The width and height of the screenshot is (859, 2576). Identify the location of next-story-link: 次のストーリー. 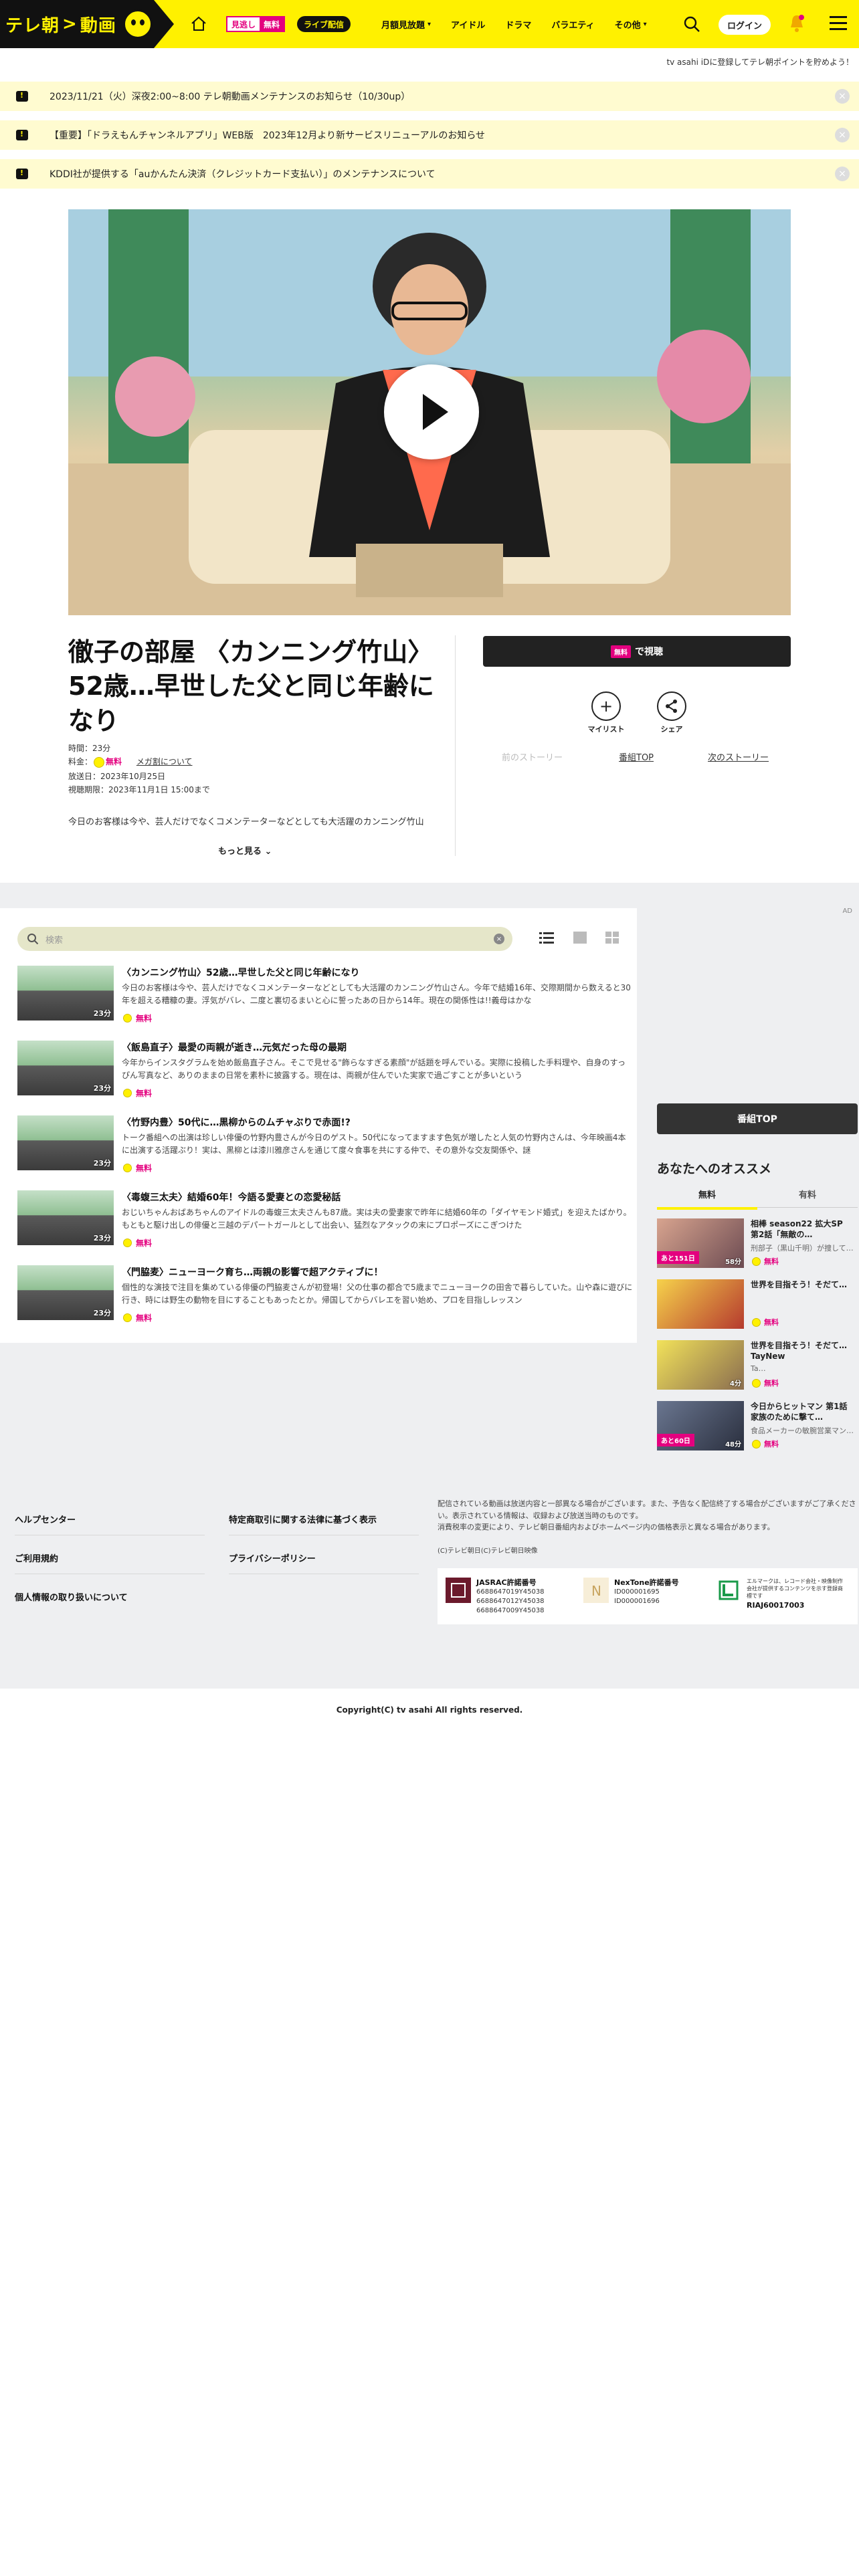
(738, 756).